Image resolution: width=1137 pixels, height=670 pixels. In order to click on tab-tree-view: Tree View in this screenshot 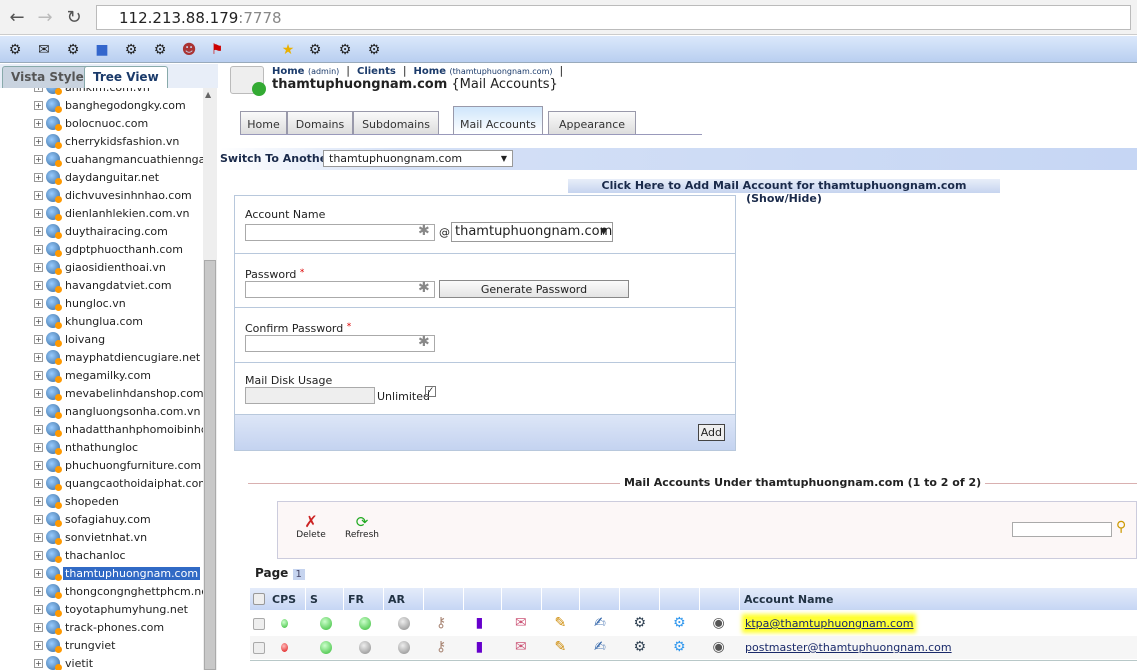, I will do `click(126, 77)`.